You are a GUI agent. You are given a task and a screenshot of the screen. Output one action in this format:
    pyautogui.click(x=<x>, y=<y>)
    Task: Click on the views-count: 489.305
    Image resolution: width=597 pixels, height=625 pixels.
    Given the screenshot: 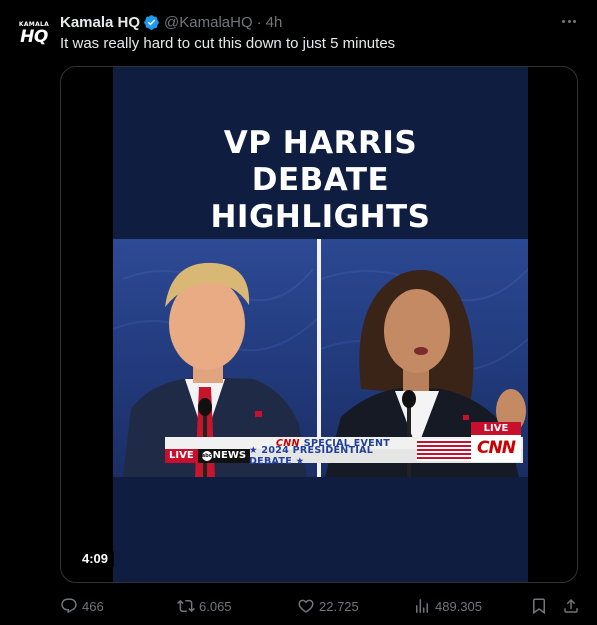 What is the action you would take?
    pyautogui.click(x=458, y=606)
    